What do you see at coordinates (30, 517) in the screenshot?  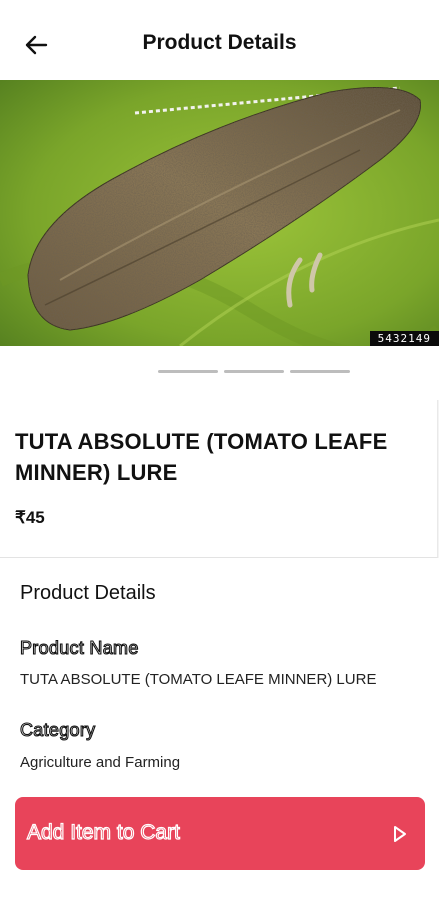 I see `product-price: ₹45` at bounding box center [30, 517].